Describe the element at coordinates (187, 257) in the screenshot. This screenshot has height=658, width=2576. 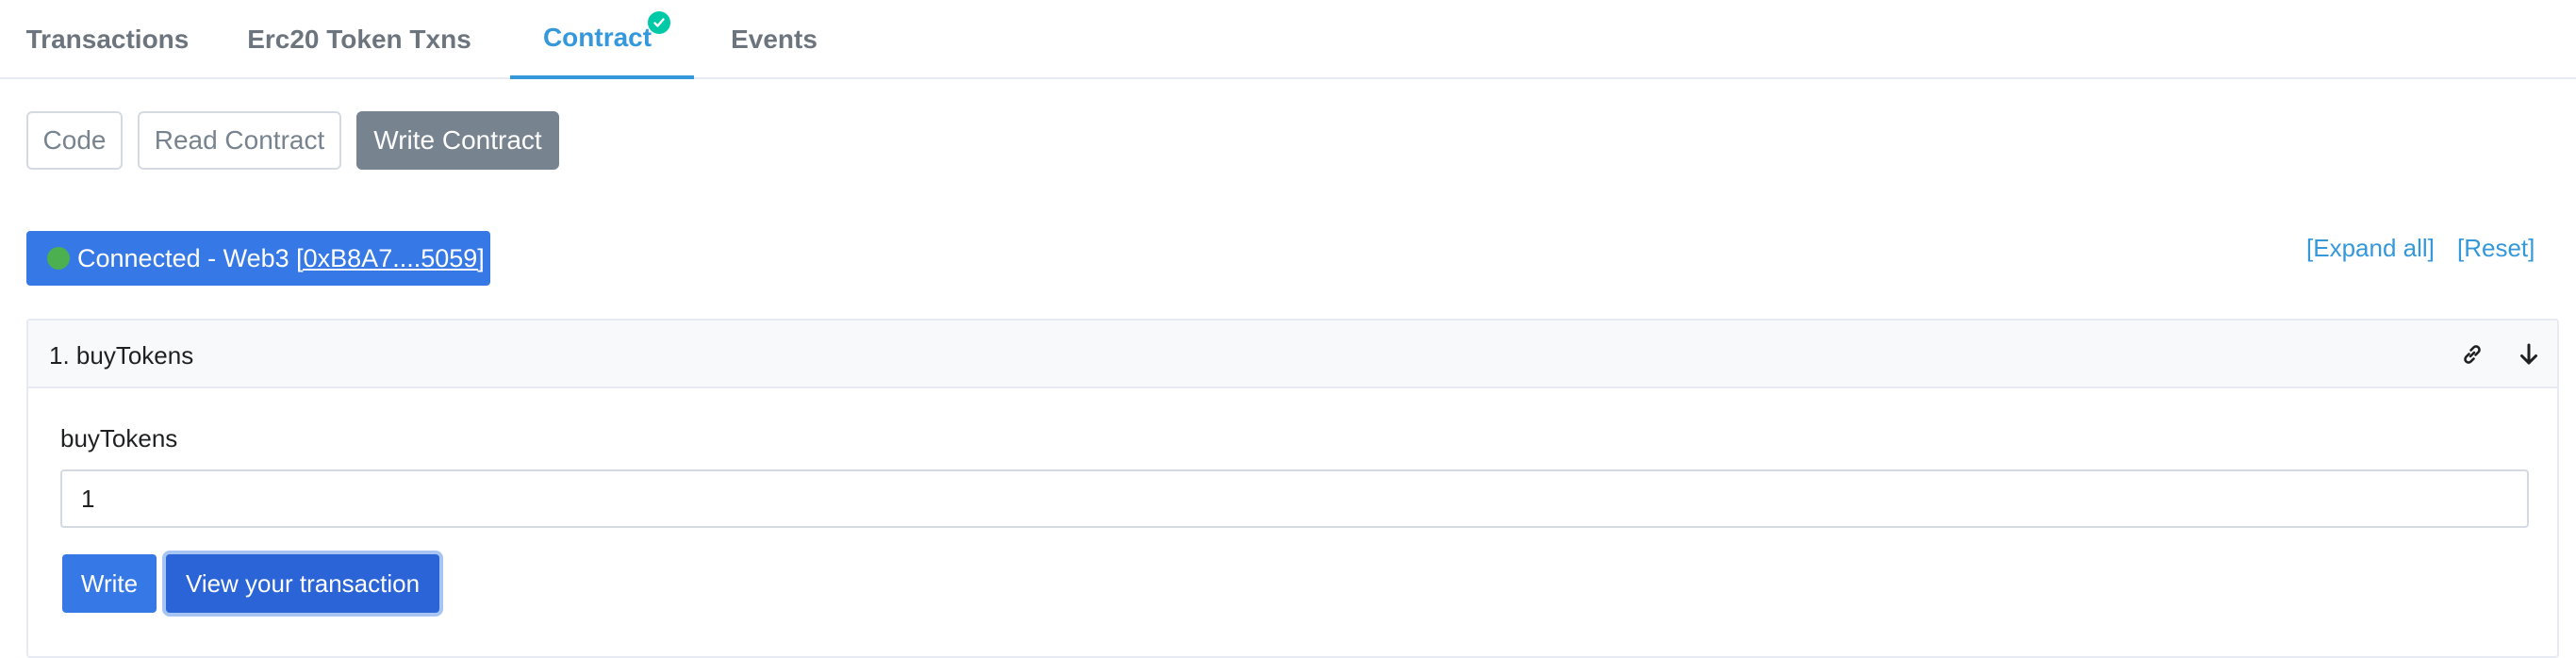
I see `connection-status-text: Connected - Web3` at that location.